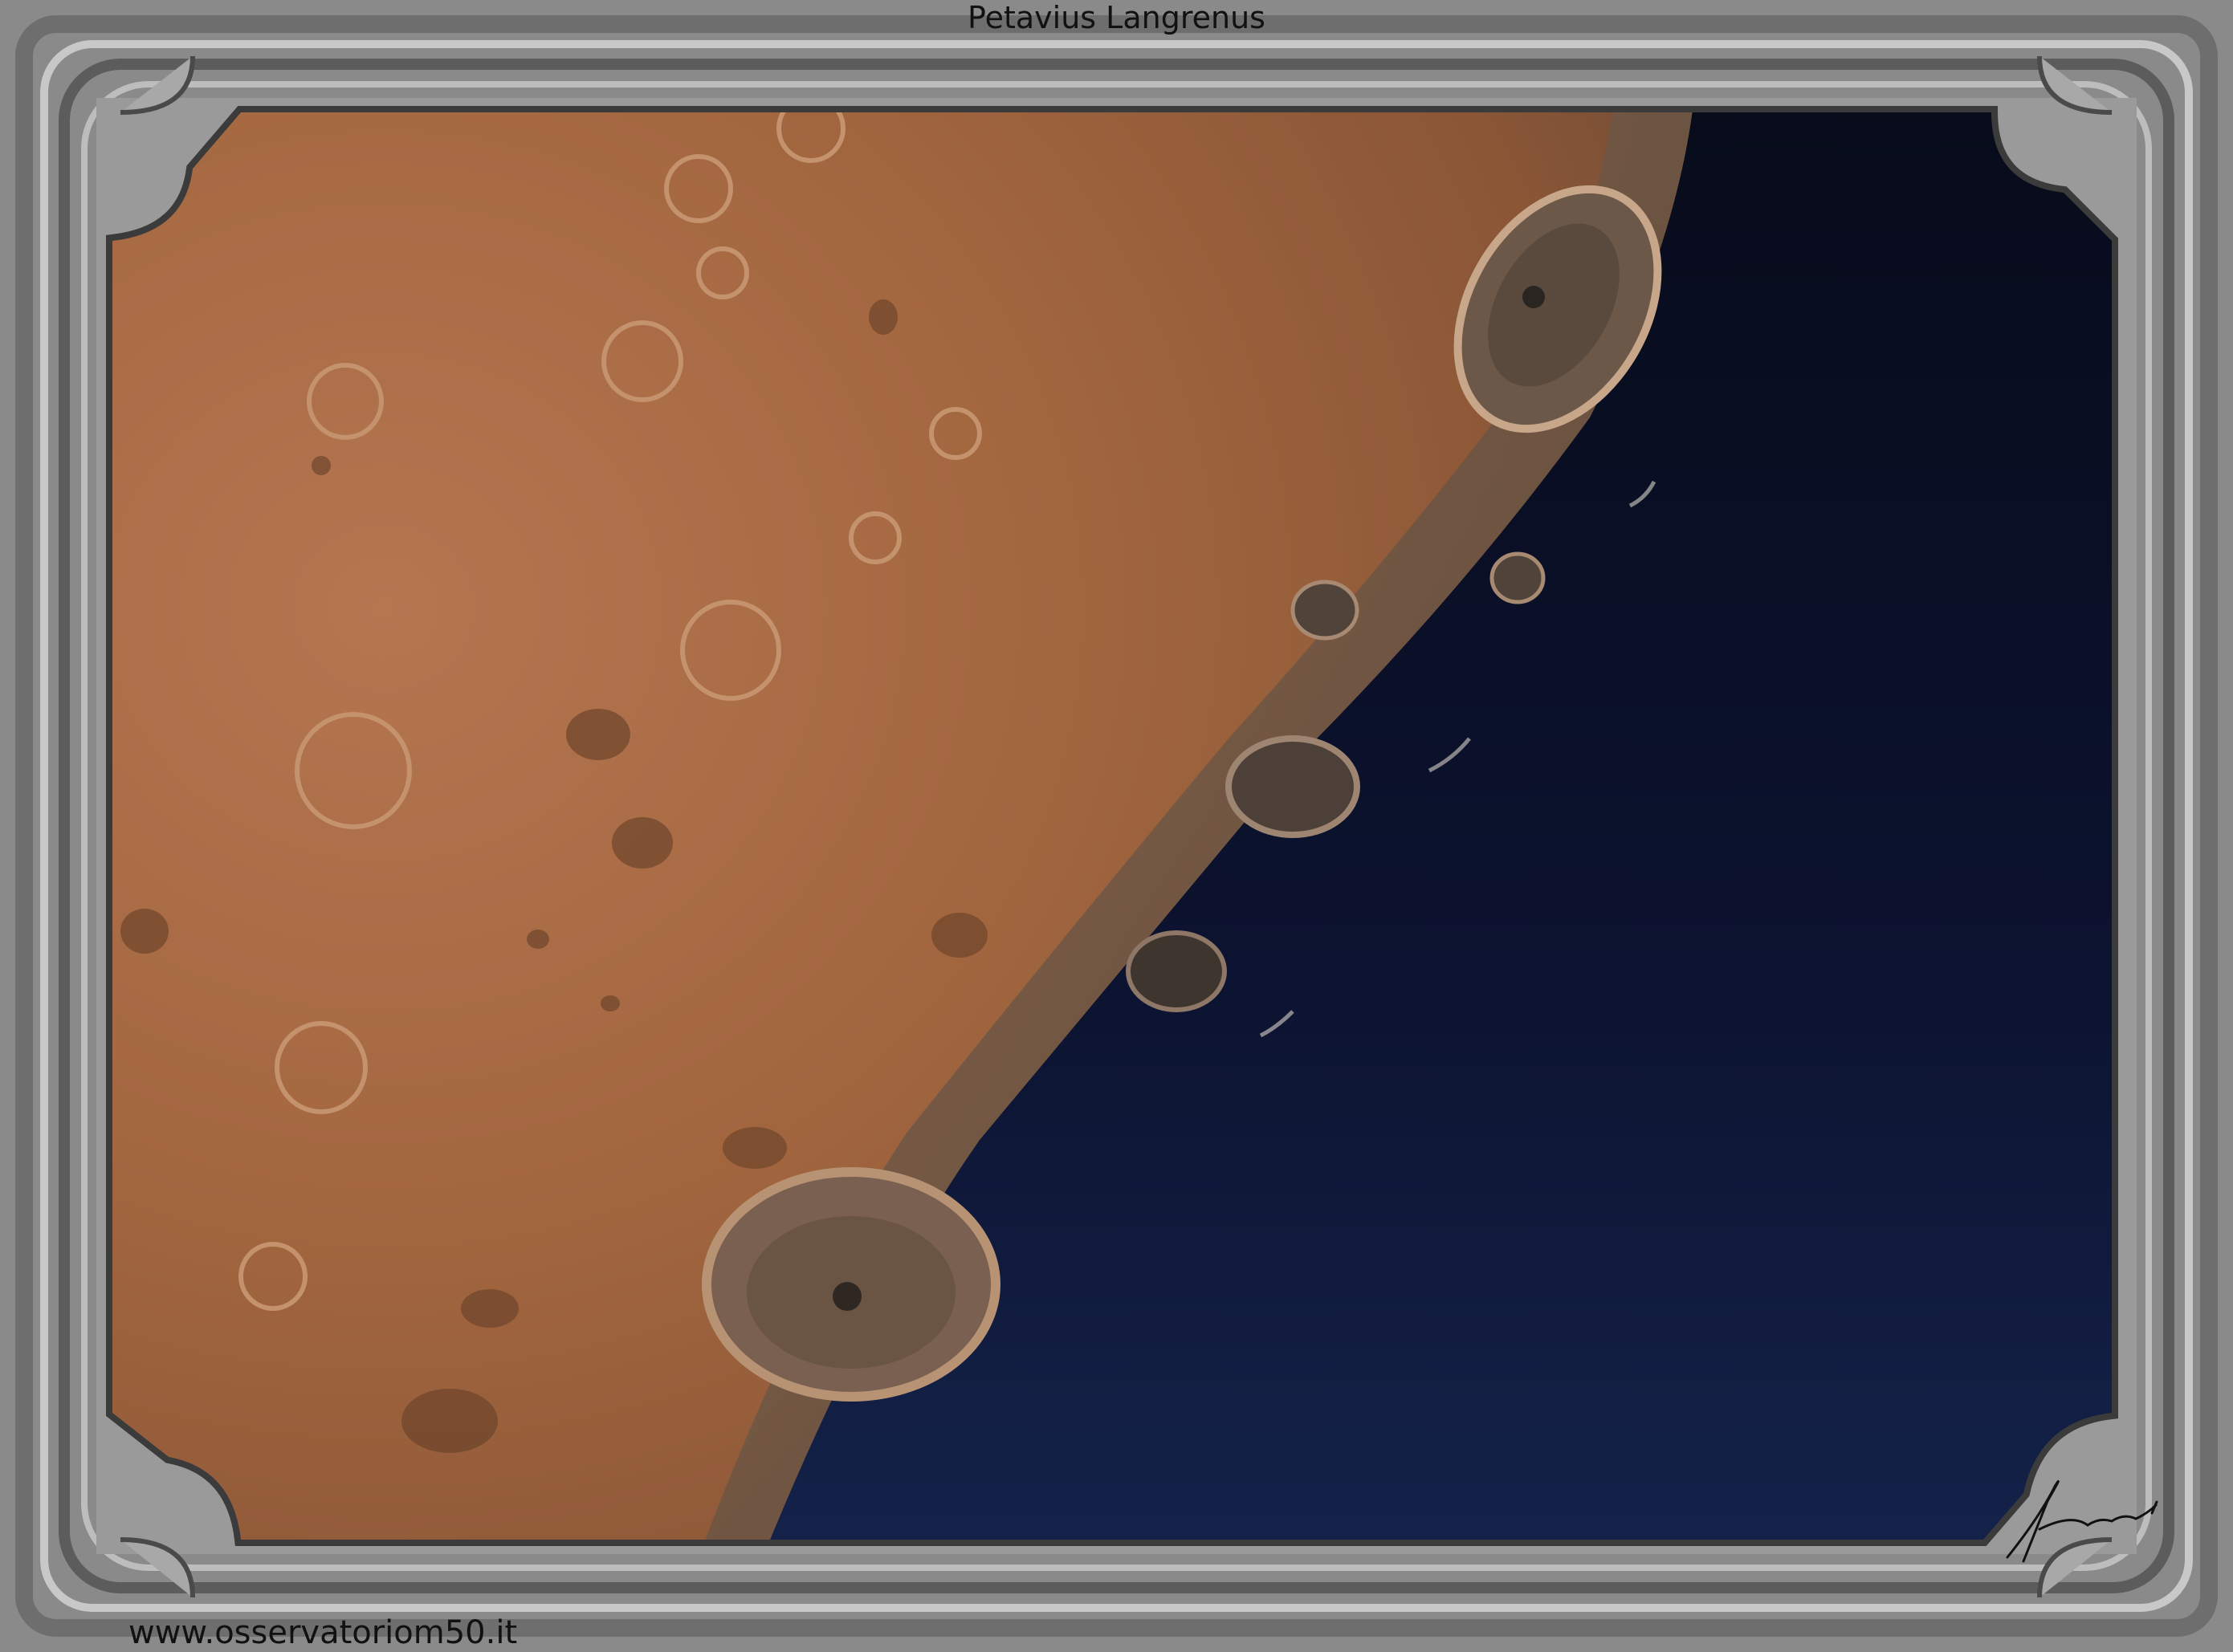 Image resolution: width=2233 pixels, height=1652 pixels. I want to click on signature, so click(2082, 1521).